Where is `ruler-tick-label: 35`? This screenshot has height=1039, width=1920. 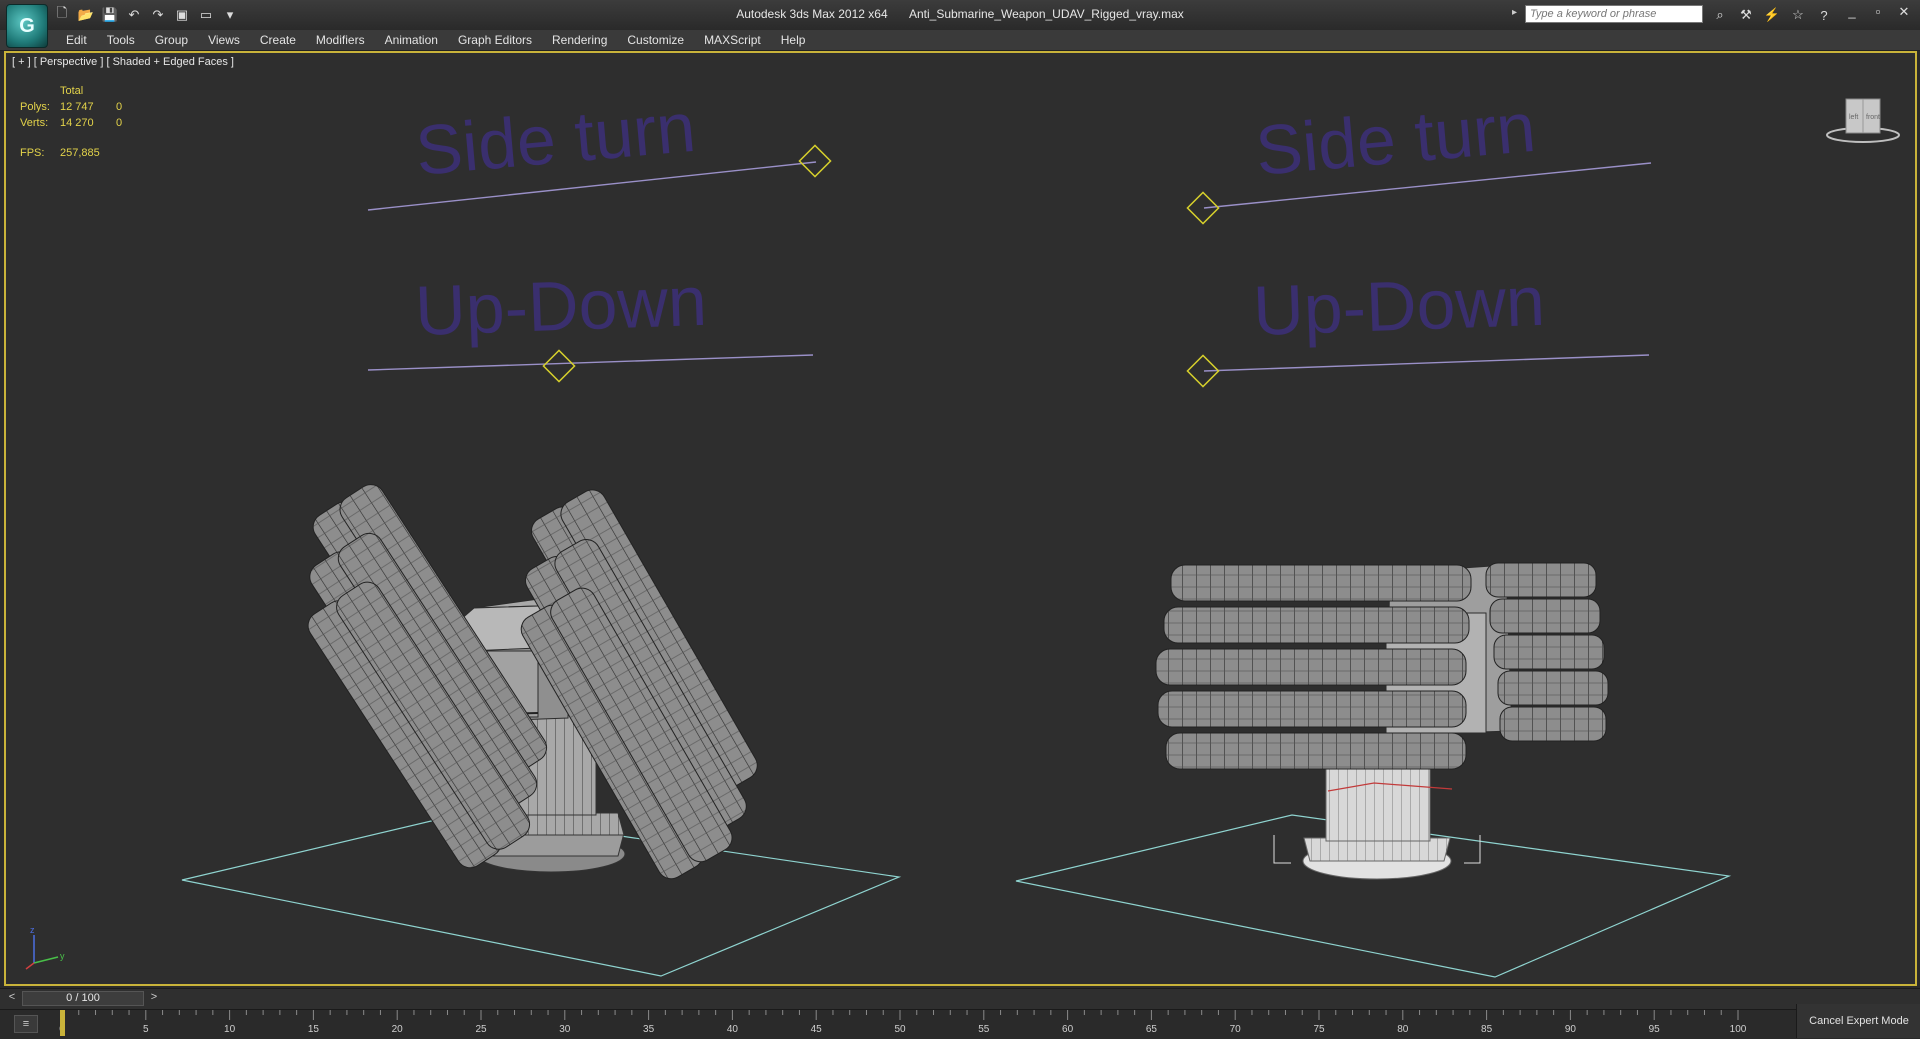 ruler-tick-label: 35 is located at coordinates (649, 1029).